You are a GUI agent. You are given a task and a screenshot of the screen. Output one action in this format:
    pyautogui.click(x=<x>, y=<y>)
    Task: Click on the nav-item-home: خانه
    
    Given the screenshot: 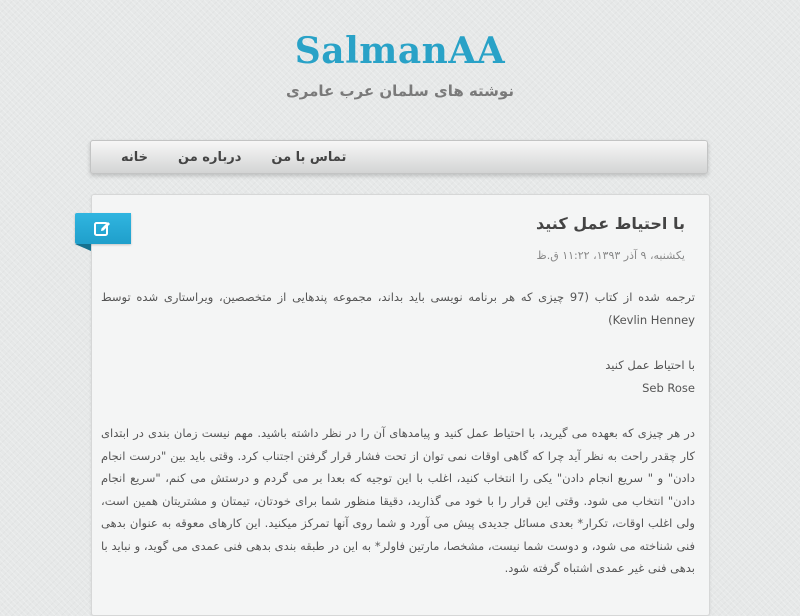 What is the action you would take?
    pyautogui.click(x=134, y=157)
    